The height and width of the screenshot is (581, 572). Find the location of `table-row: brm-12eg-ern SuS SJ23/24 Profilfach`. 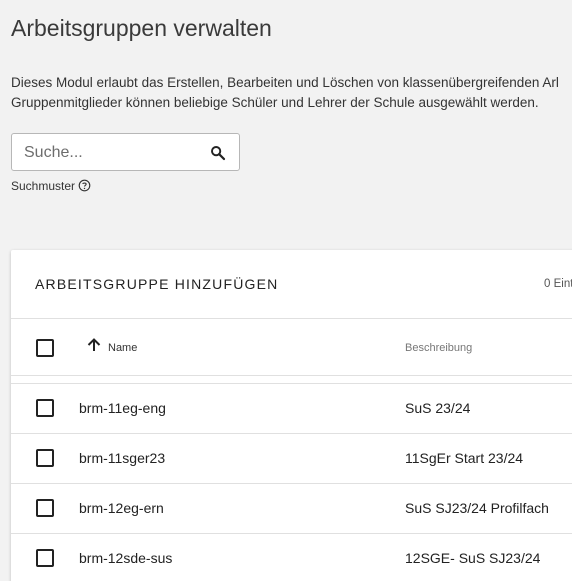

table-row: brm-12eg-ern SuS SJ23/24 Profilfach is located at coordinates (291, 508).